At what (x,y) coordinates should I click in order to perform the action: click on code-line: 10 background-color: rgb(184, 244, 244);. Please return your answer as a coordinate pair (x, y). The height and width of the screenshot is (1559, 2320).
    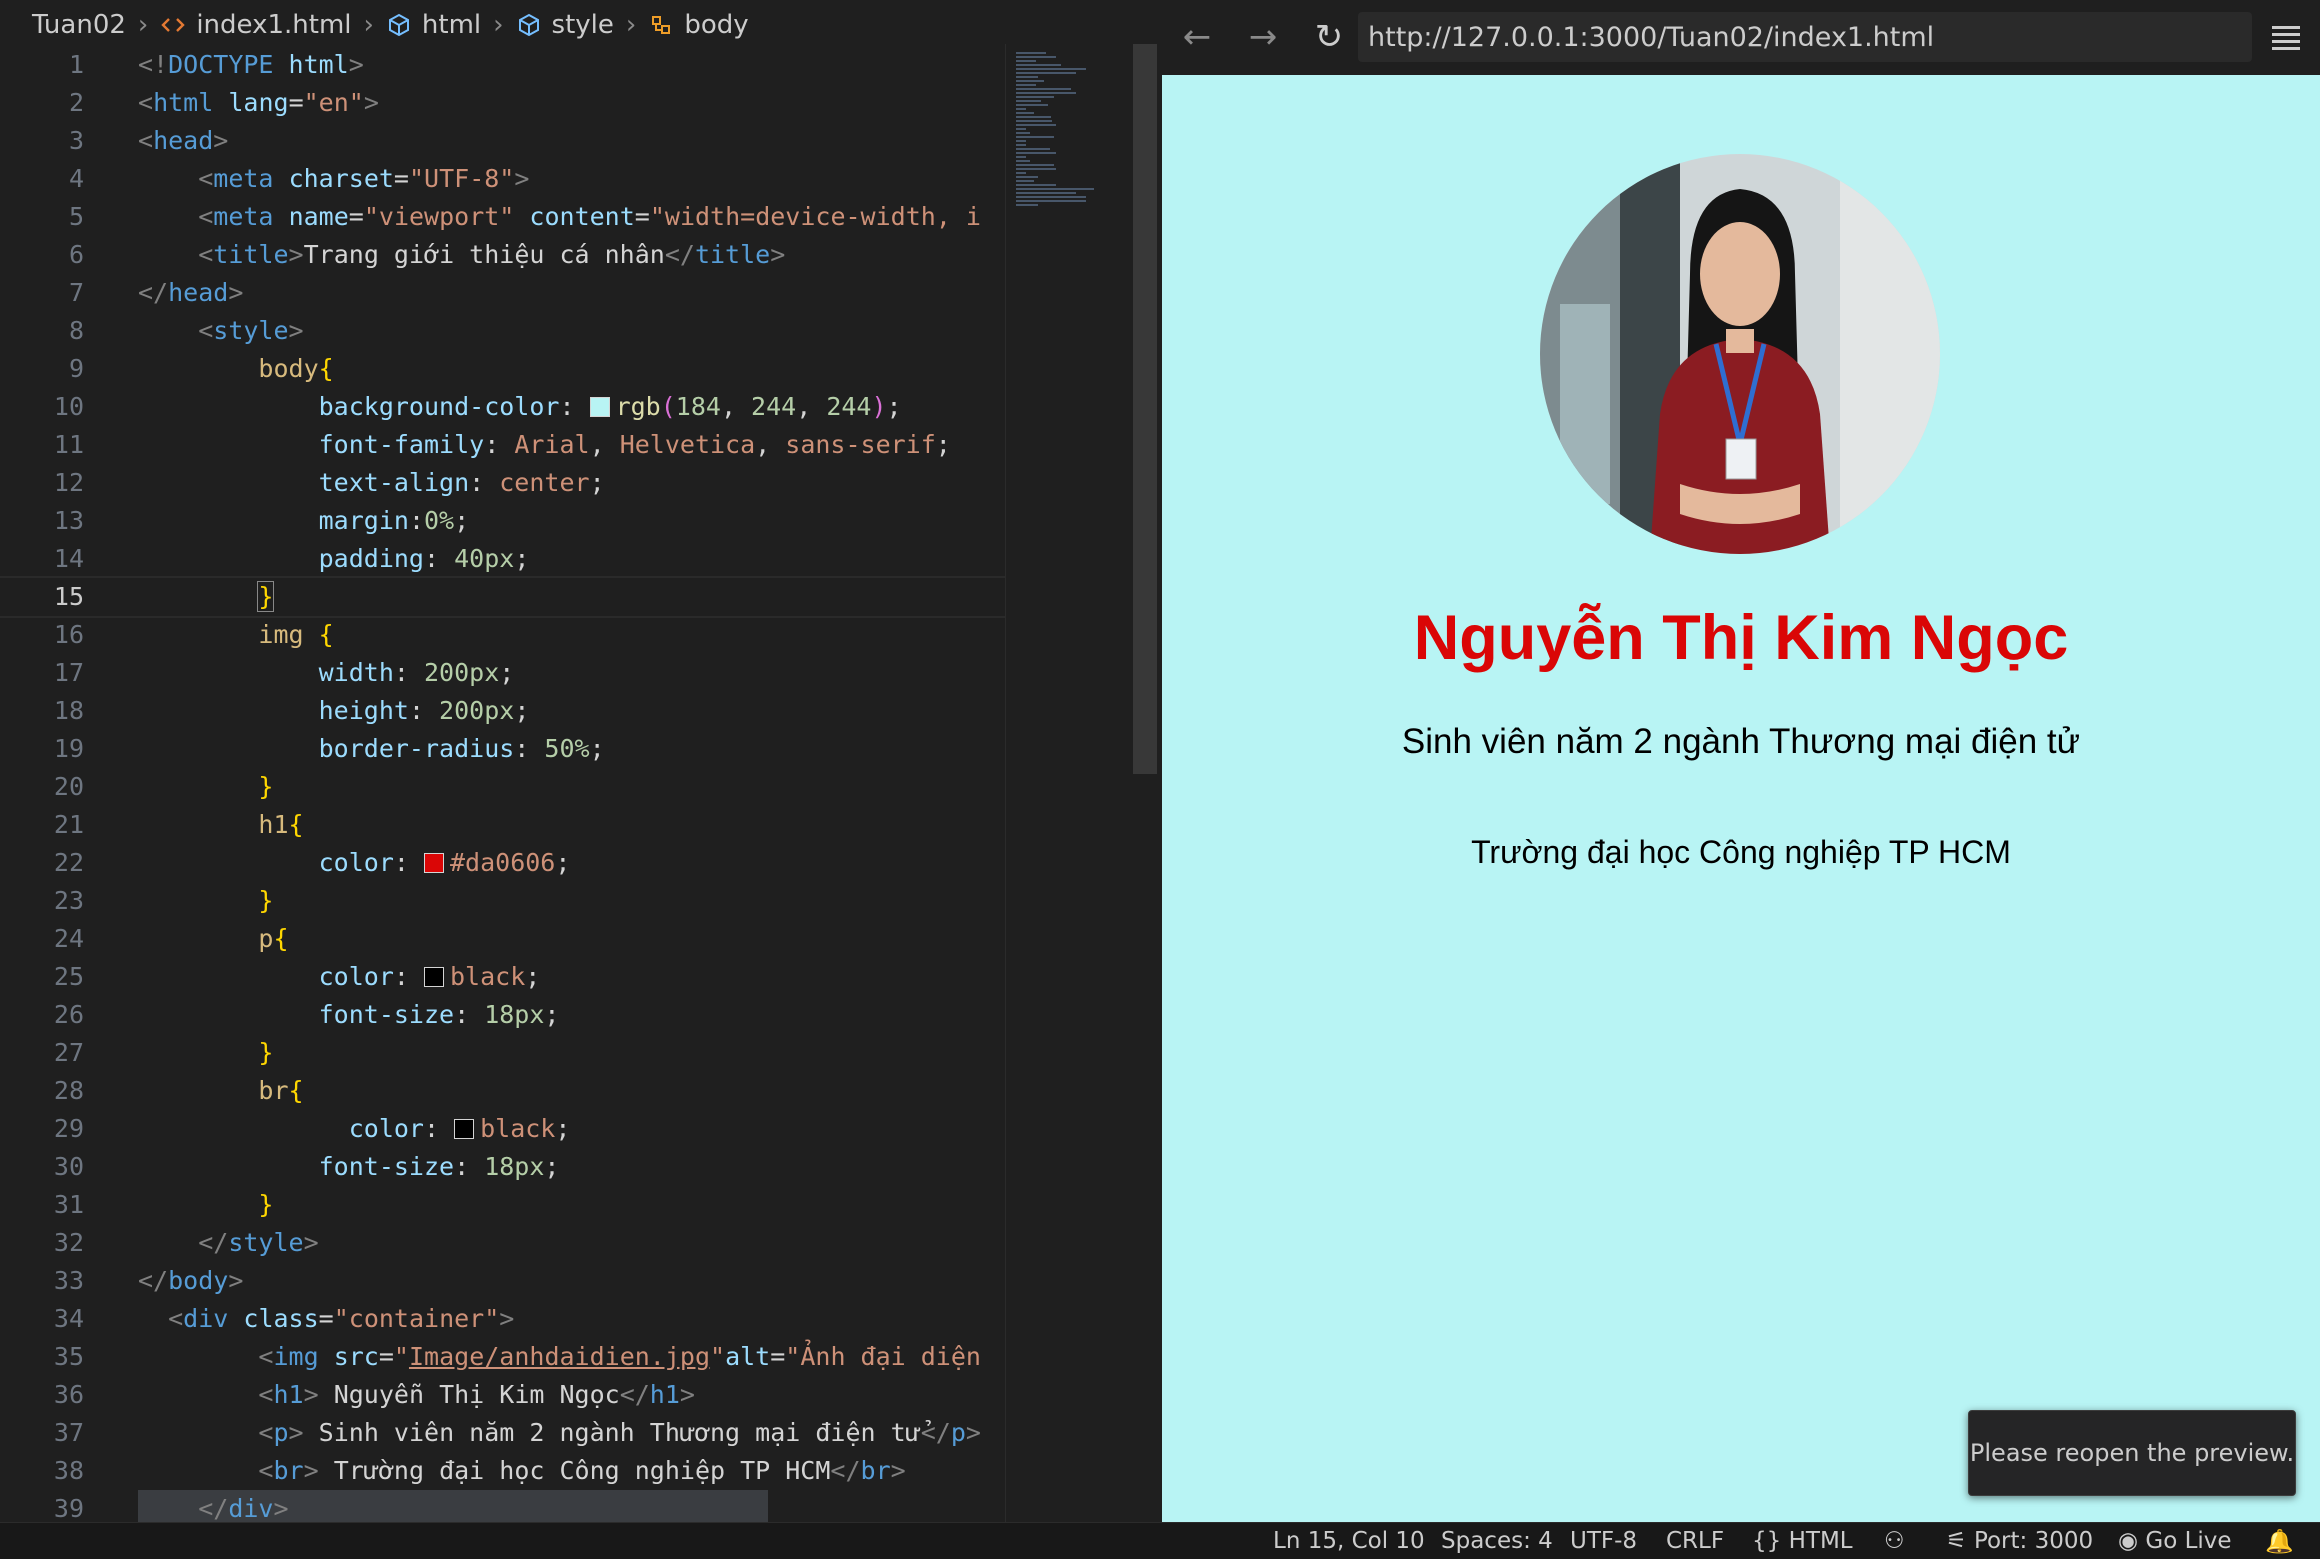
    Looking at the image, I should click on (502, 407).